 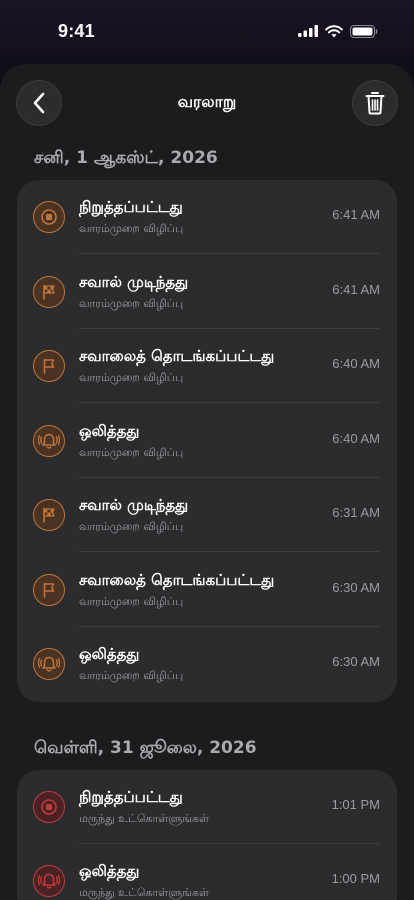 What do you see at coordinates (76, 30) in the screenshot?
I see `status-time: 9:41` at bounding box center [76, 30].